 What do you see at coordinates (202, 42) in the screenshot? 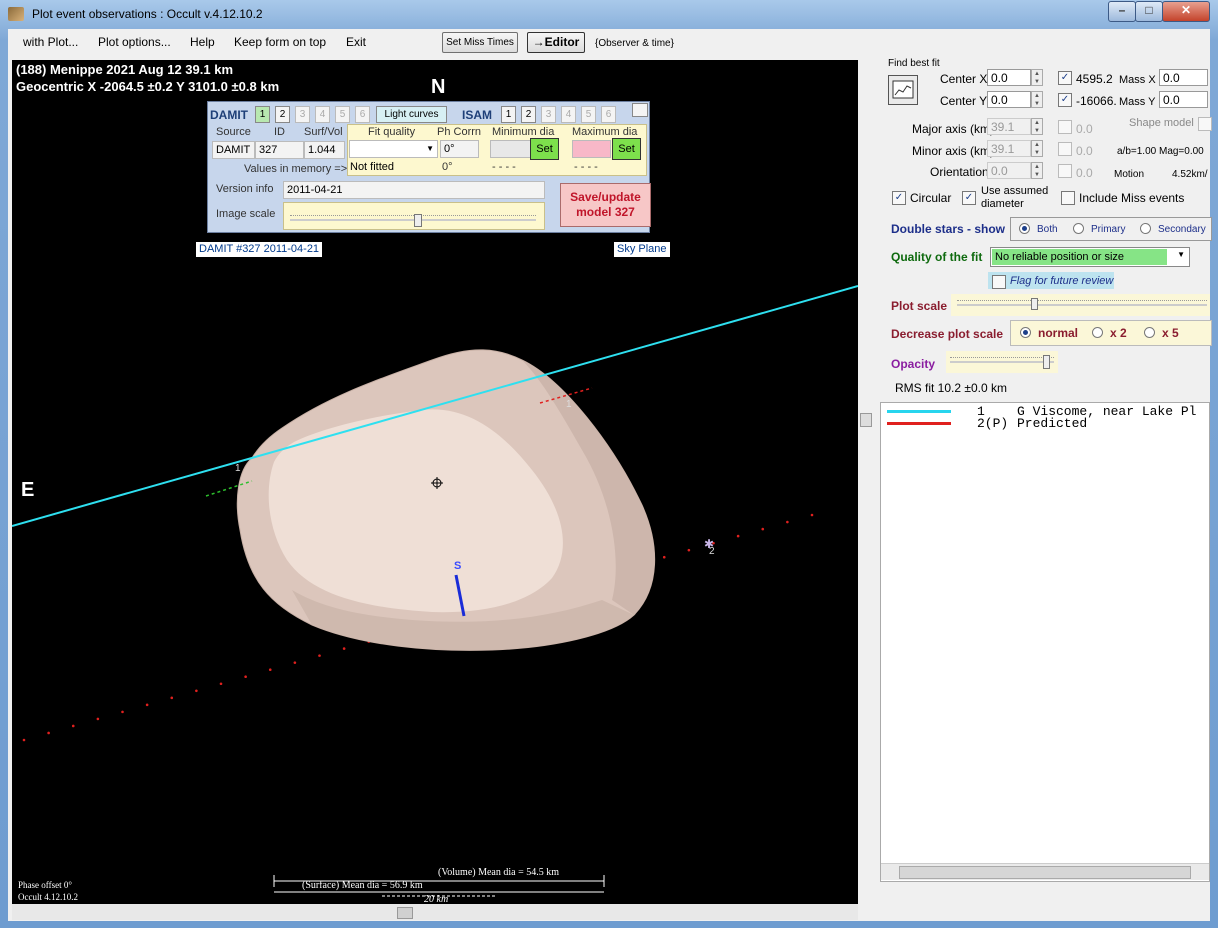
I see `menu-help: Help` at bounding box center [202, 42].